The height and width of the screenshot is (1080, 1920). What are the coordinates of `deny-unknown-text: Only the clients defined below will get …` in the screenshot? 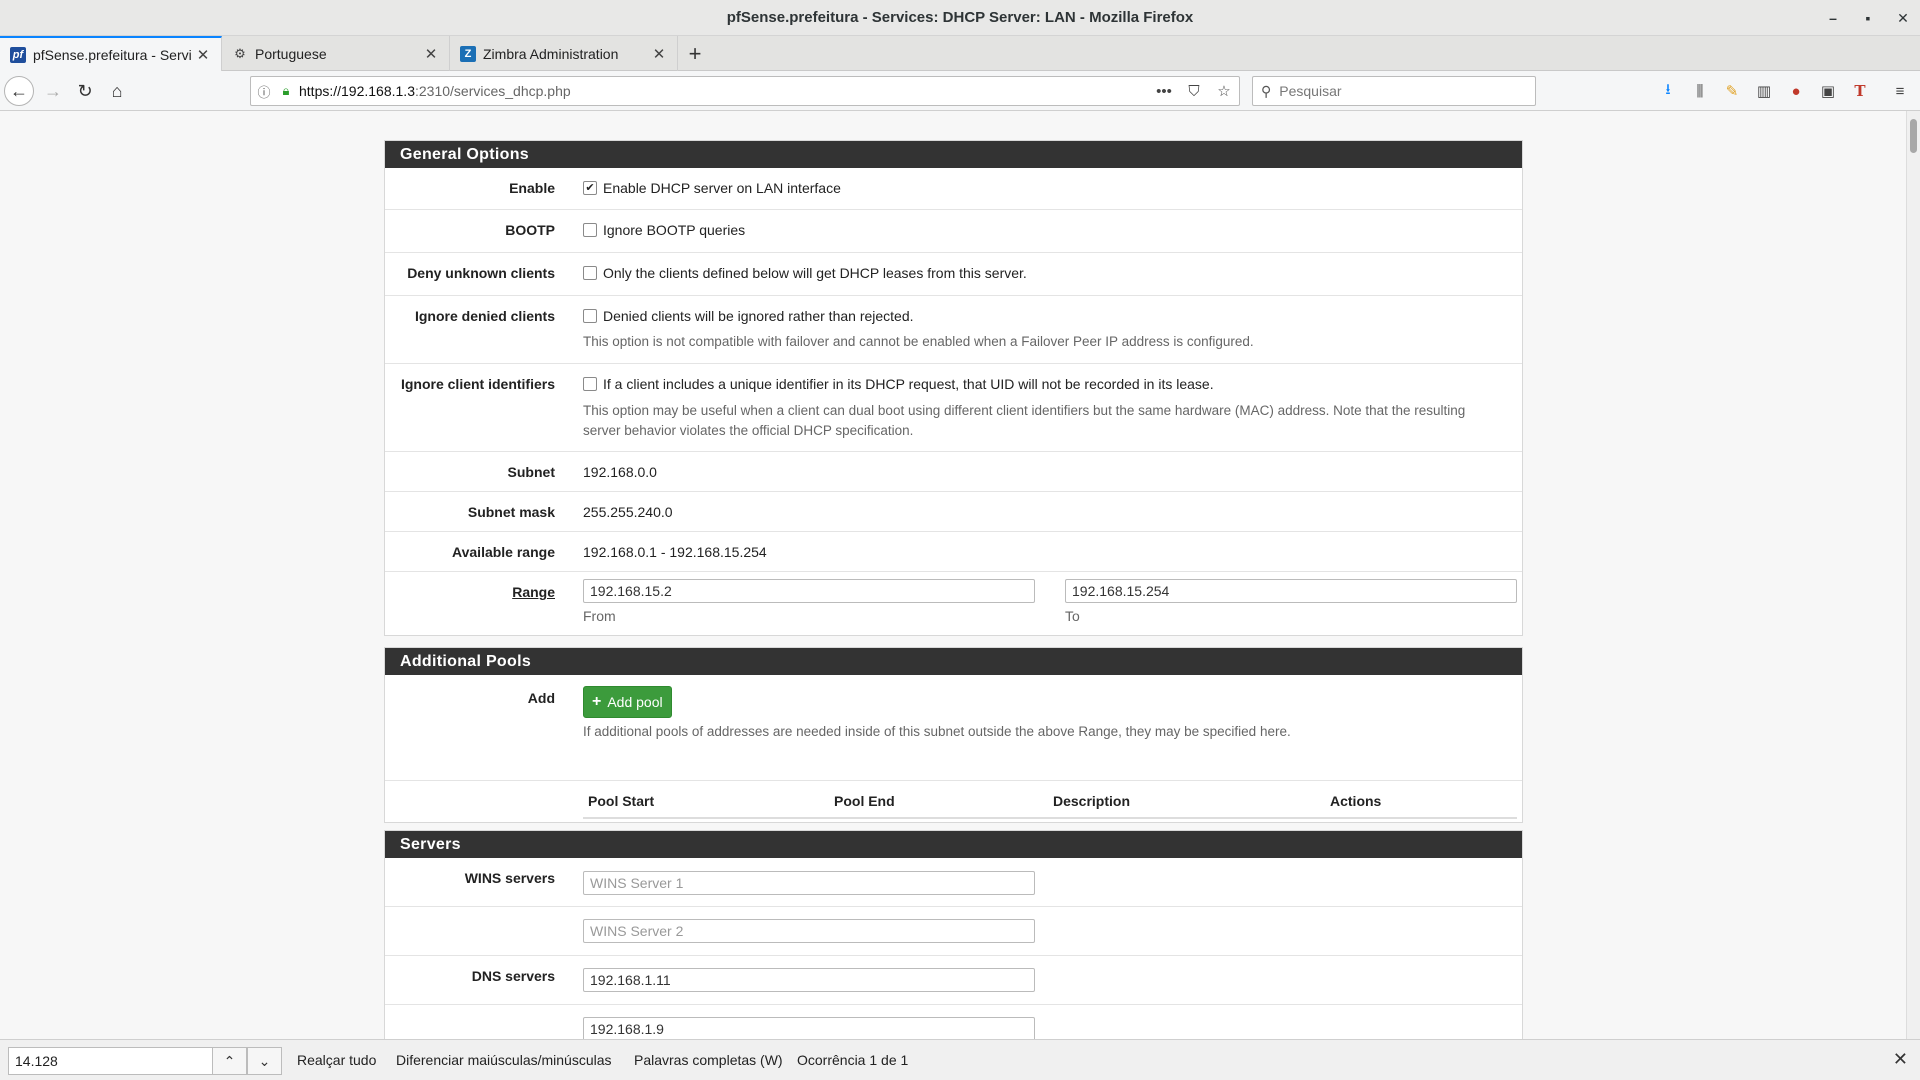 It's located at (815, 273).